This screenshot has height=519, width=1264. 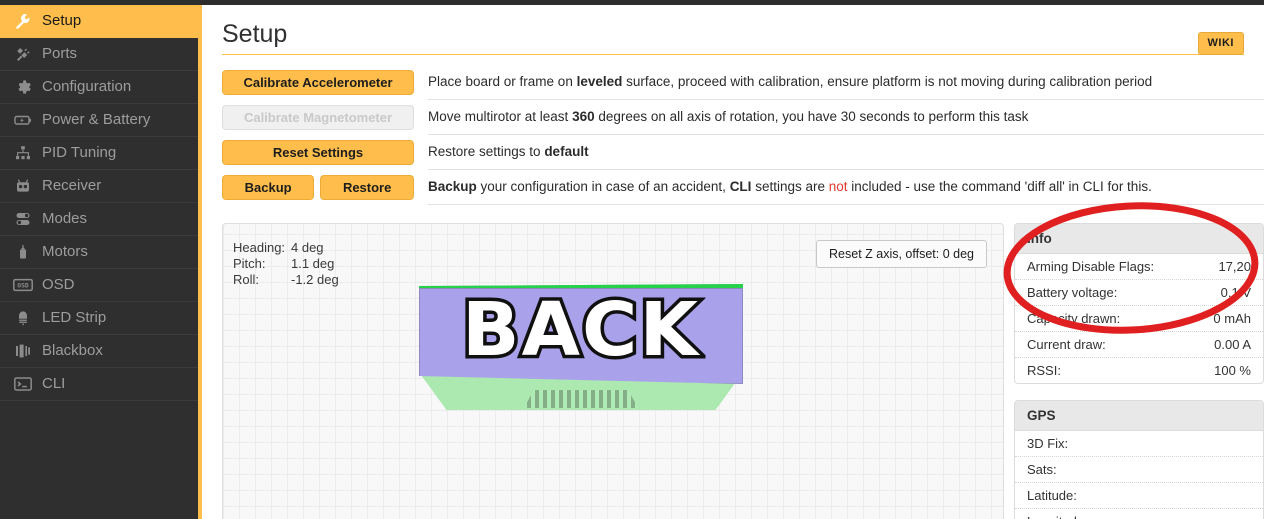 I want to click on sidebar-item-label: Blackbox, so click(x=72, y=350).